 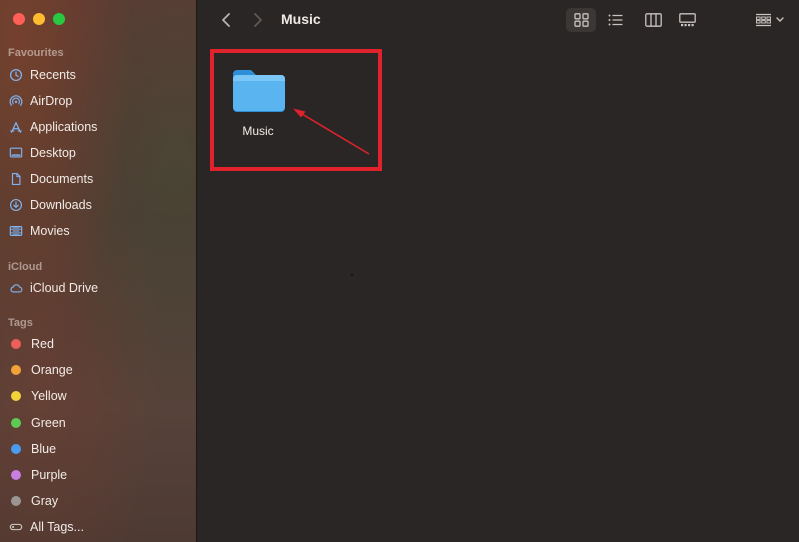 I want to click on minimize-window-button, so click(x=39, y=19).